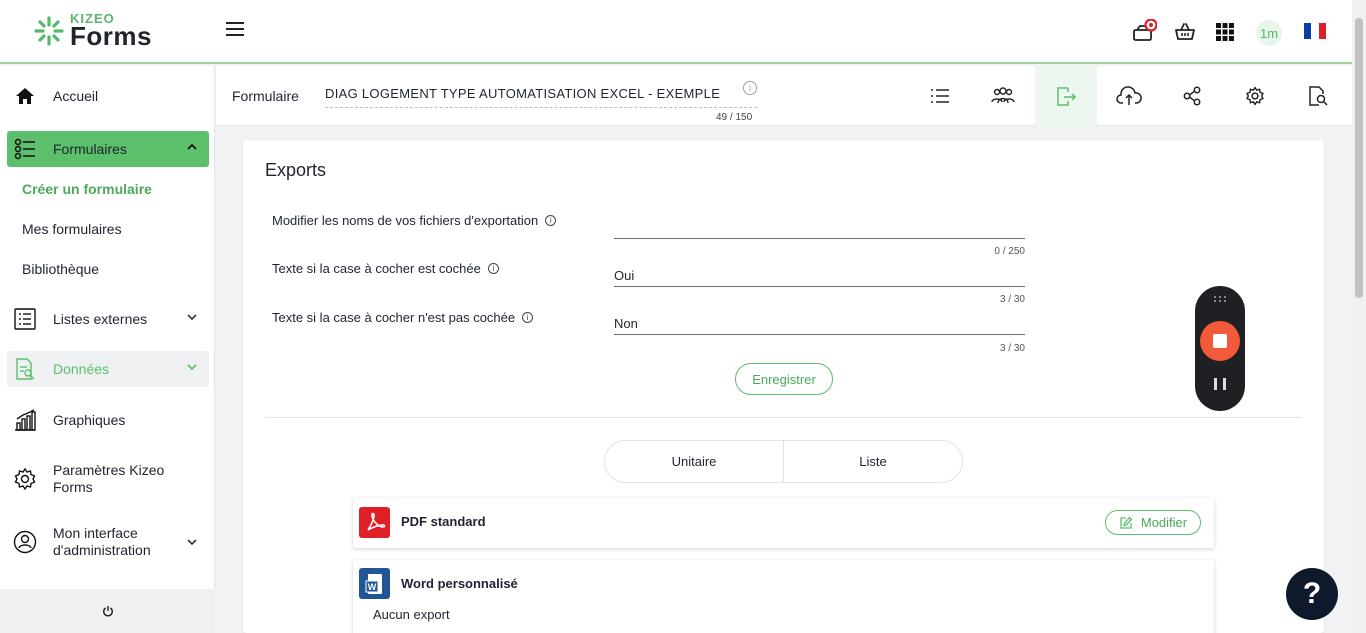 Image resolution: width=1366 pixels, height=633 pixels. I want to click on svg-text: W, so click(371, 587).